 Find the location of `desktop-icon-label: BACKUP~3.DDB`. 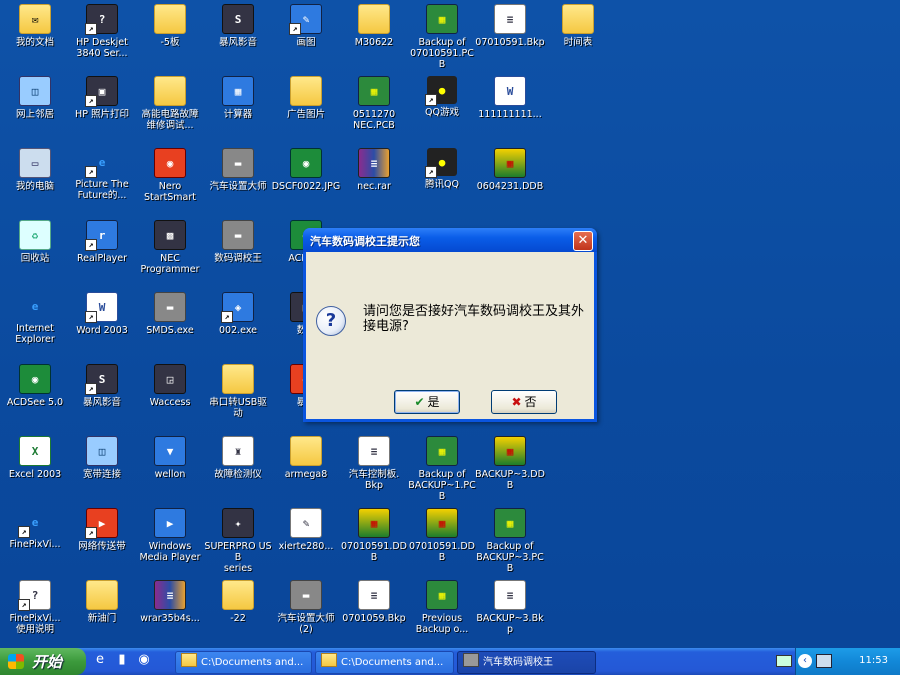

desktop-icon-label: BACKUP~3.DDB is located at coordinates (510, 480).